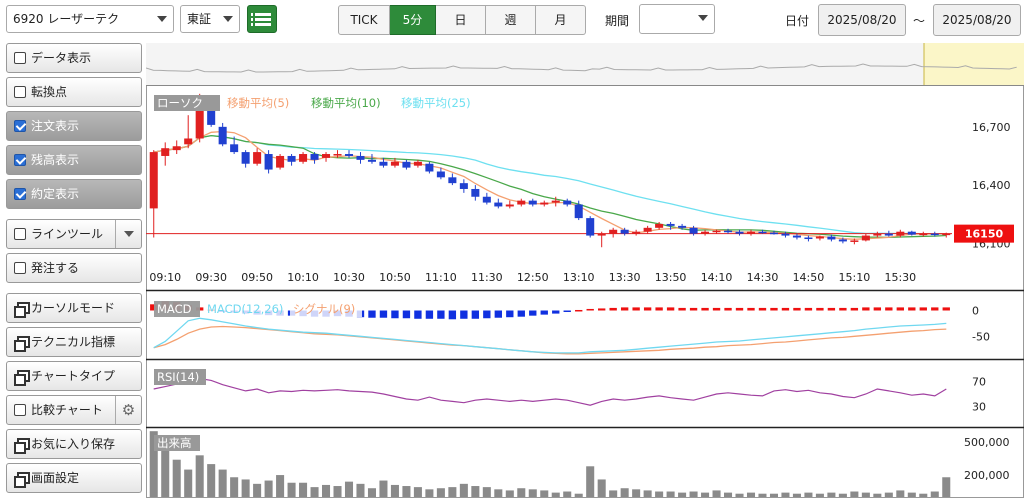 The height and width of the screenshot is (501, 1024). Describe the element at coordinates (977, 20) in the screenshot. I see `date-to-input: 2025/08/20` at that location.